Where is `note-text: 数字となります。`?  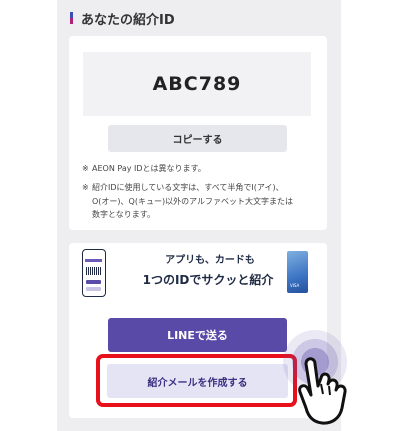 note-text: 数字となります。 is located at coordinates (123, 214).